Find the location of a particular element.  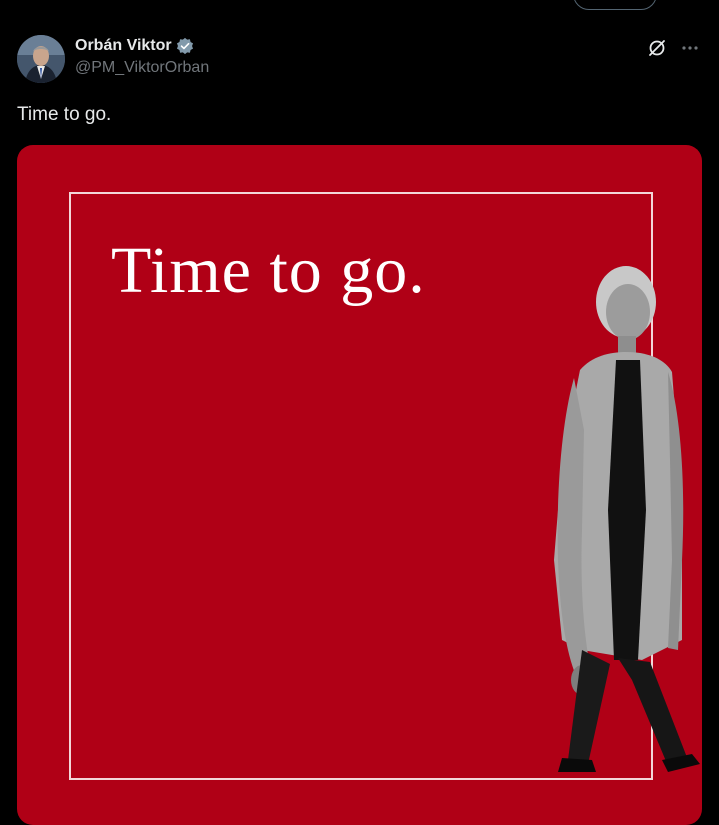

tweet-text: Time to go. is located at coordinates (64, 114).